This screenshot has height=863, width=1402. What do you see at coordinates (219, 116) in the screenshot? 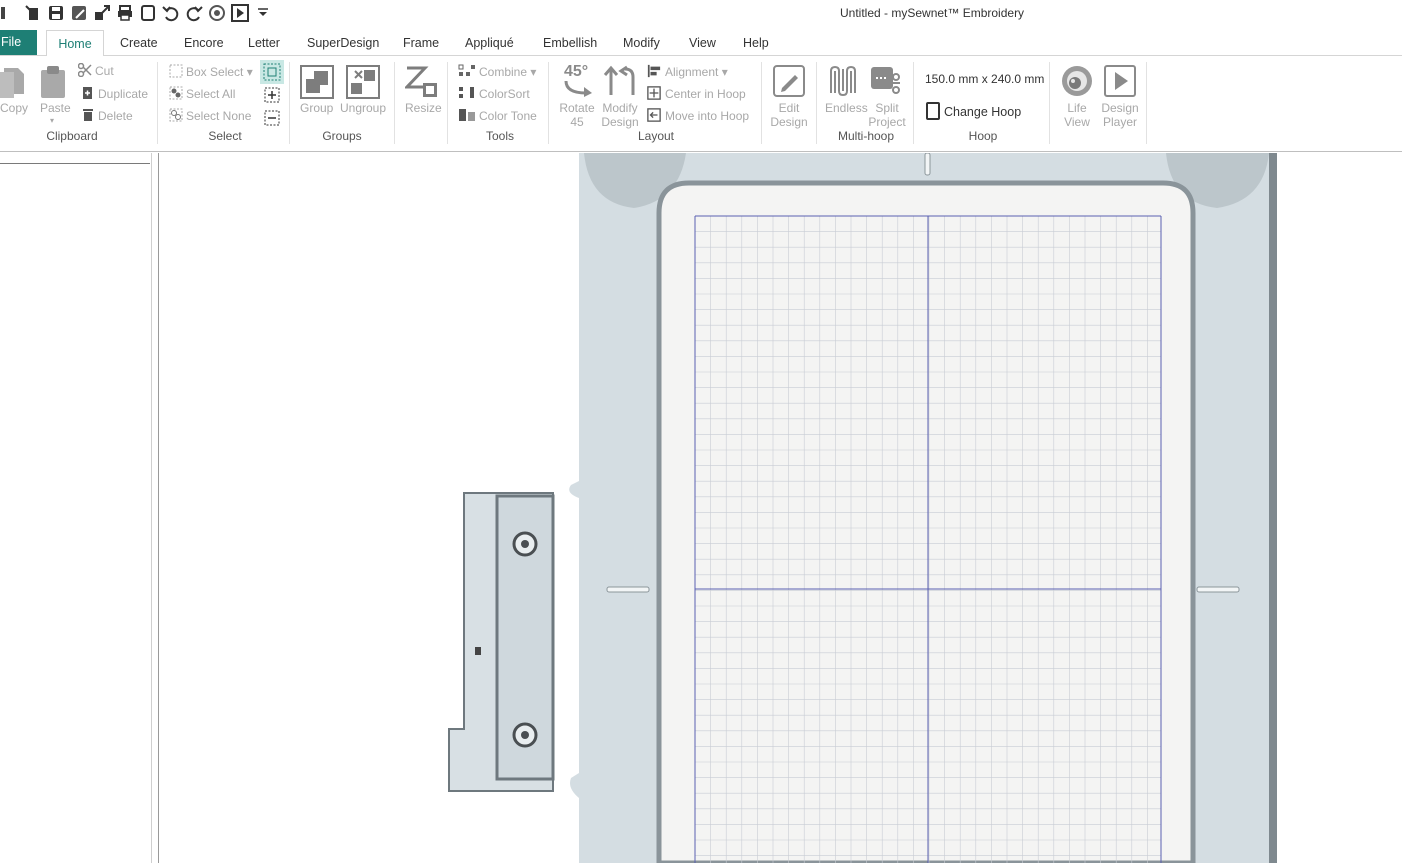
I see `select-none-label: Select None` at bounding box center [219, 116].